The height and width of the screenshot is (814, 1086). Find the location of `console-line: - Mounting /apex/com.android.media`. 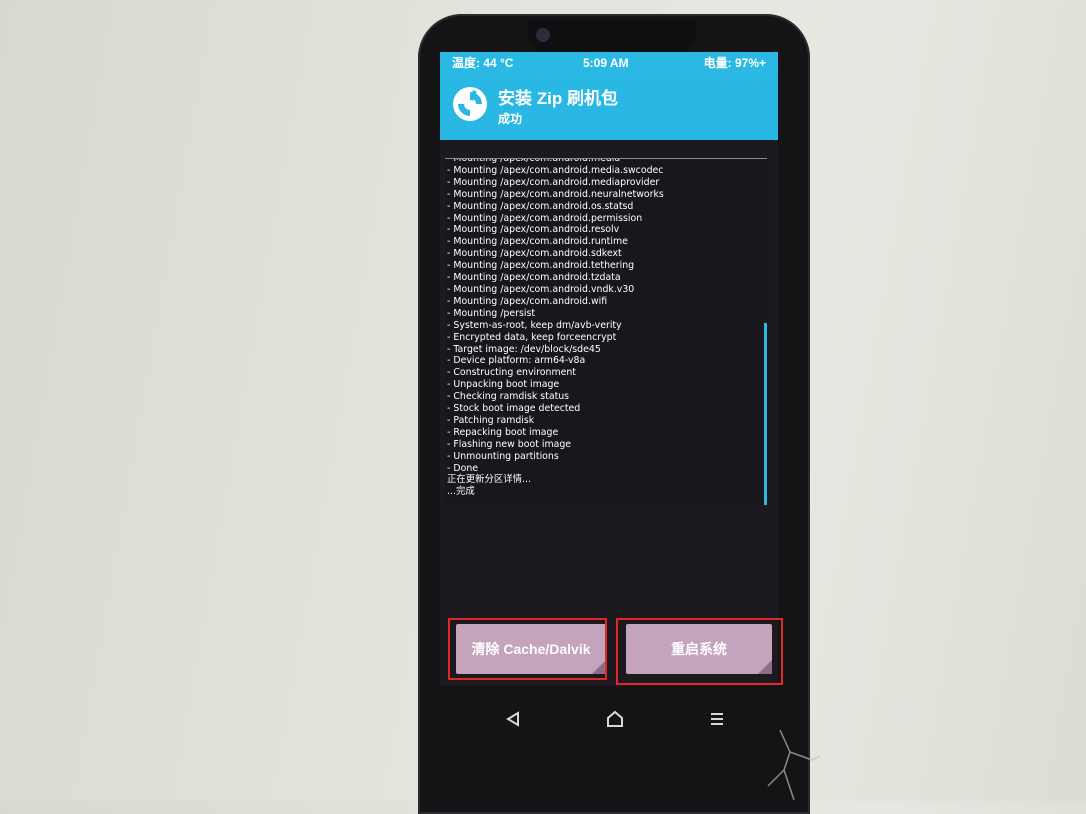

console-line: - Mounting /apex/com.android.media is located at coordinates (534, 161).